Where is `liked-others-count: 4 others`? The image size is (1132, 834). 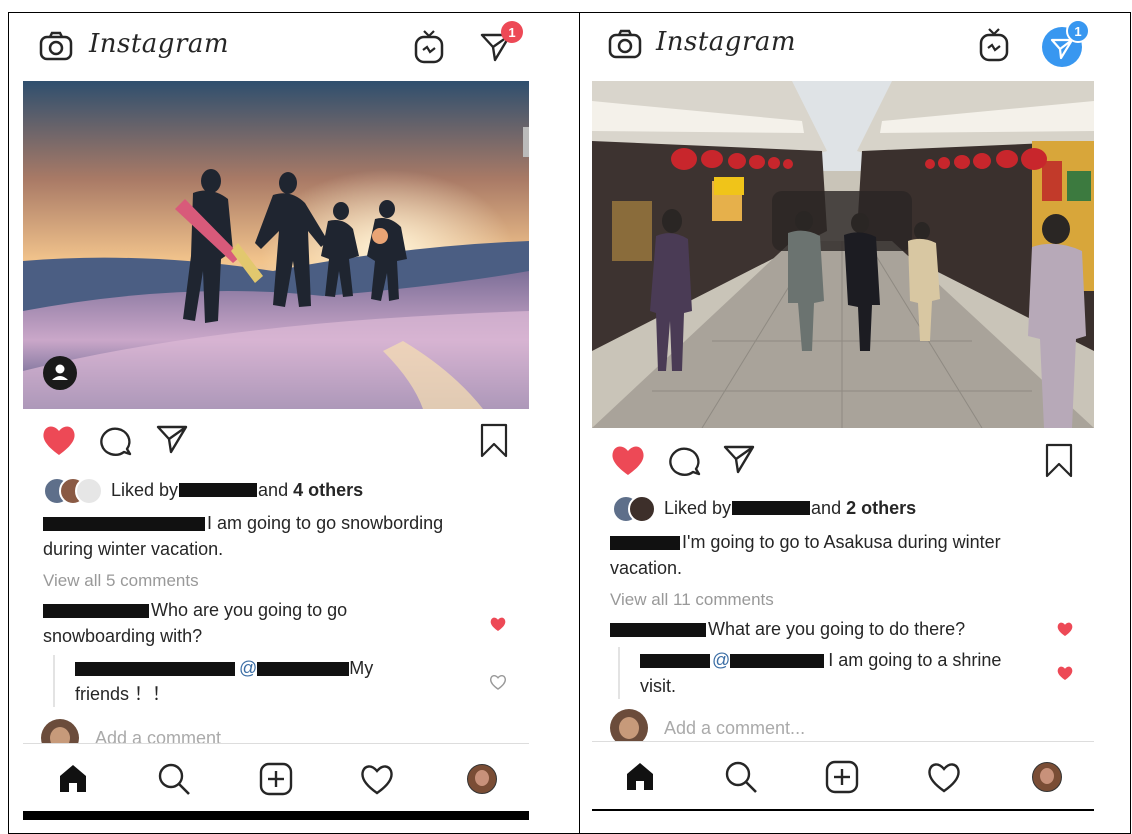
liked-others-count: 4 others is located at coordinates (328, 489).